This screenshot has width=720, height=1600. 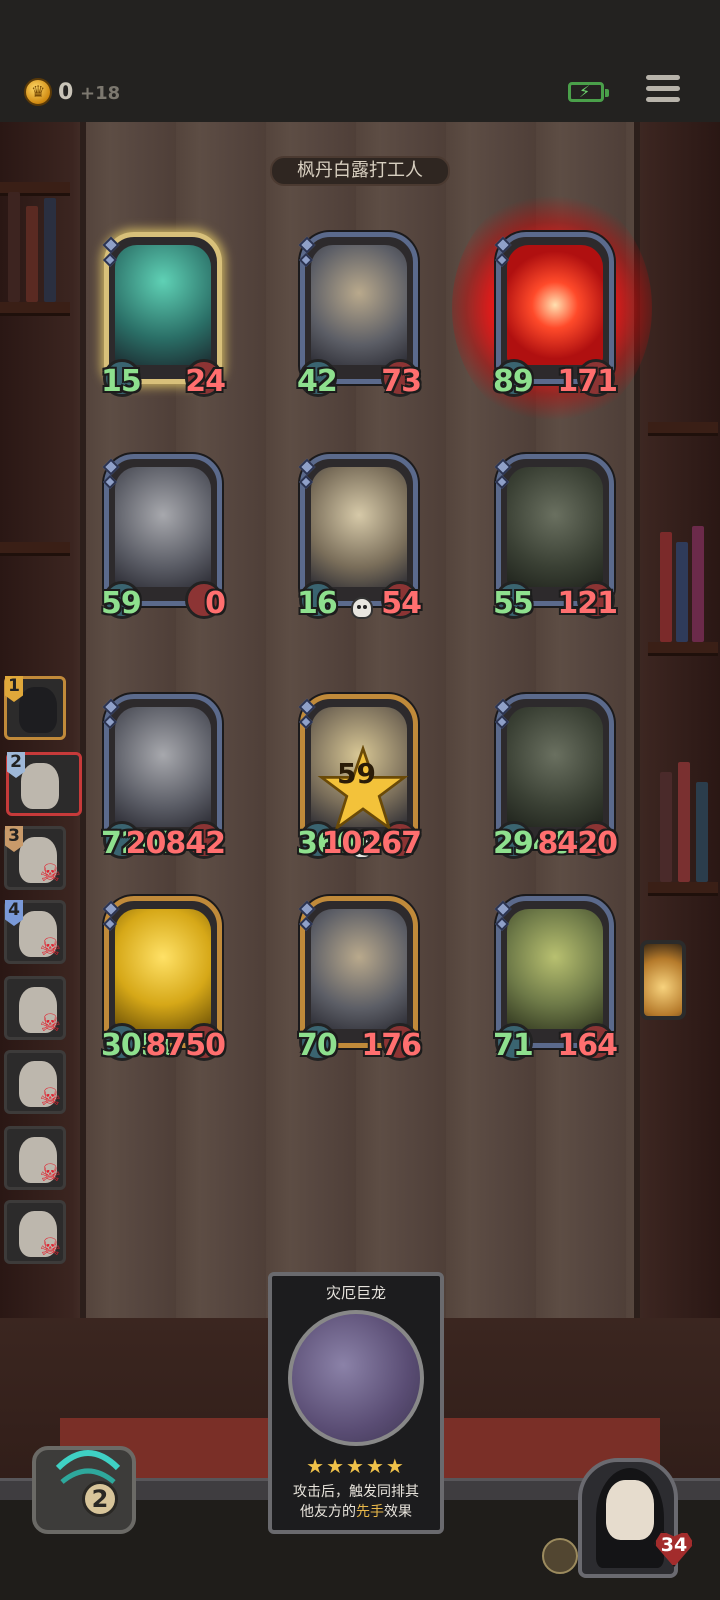 What do you see at coordinates (66, 92) in the screenshot?
I see `gold-value: 0` at bounding box center [66, 92].